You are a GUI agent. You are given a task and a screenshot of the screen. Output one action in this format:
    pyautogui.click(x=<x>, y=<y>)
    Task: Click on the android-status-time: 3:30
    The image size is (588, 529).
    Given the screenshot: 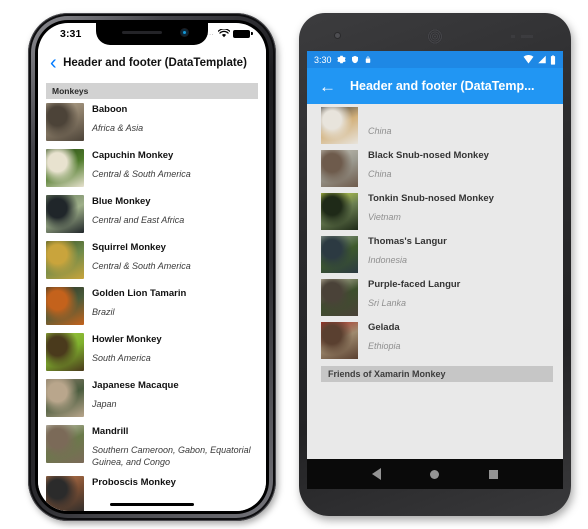 What is the action you would take?
    pyautogui.click(x=323, y=59)
    